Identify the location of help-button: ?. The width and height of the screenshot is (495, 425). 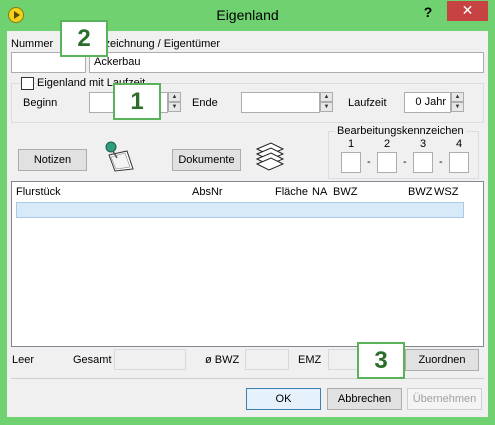
(428, 13).